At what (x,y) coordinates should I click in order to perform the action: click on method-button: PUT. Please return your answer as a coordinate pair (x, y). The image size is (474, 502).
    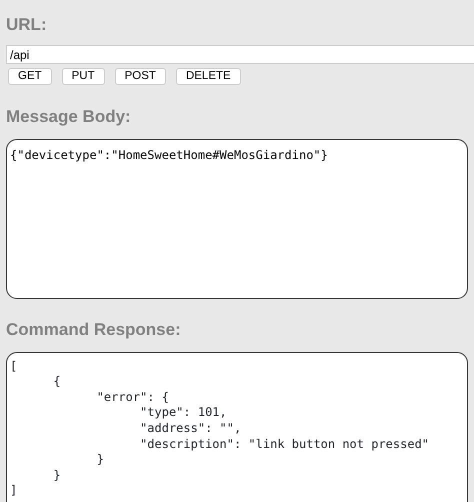
    Looking at the image, I should click on (83, 76).